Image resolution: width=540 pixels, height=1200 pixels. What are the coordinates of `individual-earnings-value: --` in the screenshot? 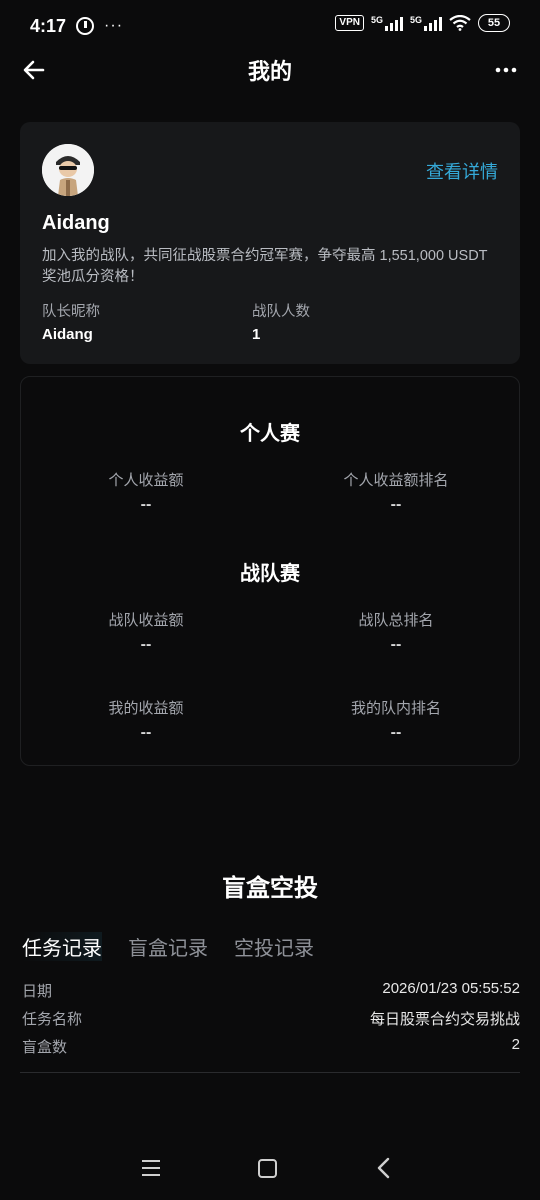 It's located at (146, 504).